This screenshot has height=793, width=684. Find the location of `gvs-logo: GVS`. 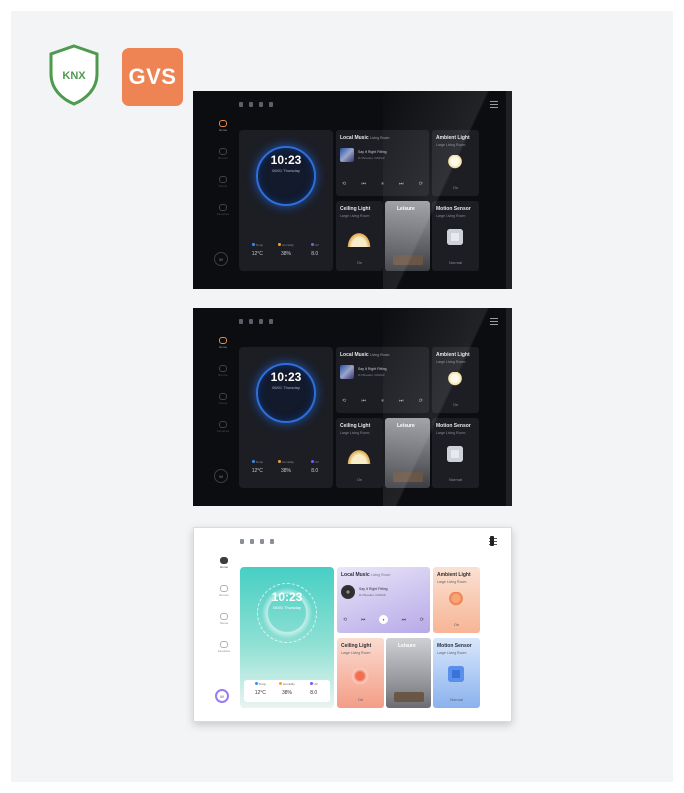

gvs-logo: GVS is located at coordinates (152, 77).